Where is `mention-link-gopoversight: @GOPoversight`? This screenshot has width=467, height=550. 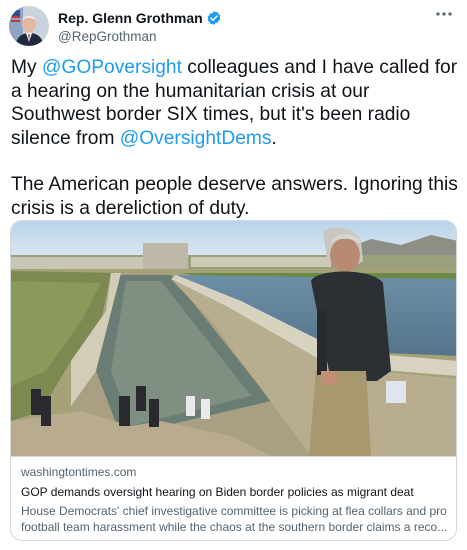
mention-link-gopoversight: @GOPoversight is located at coordinates (112, 67).